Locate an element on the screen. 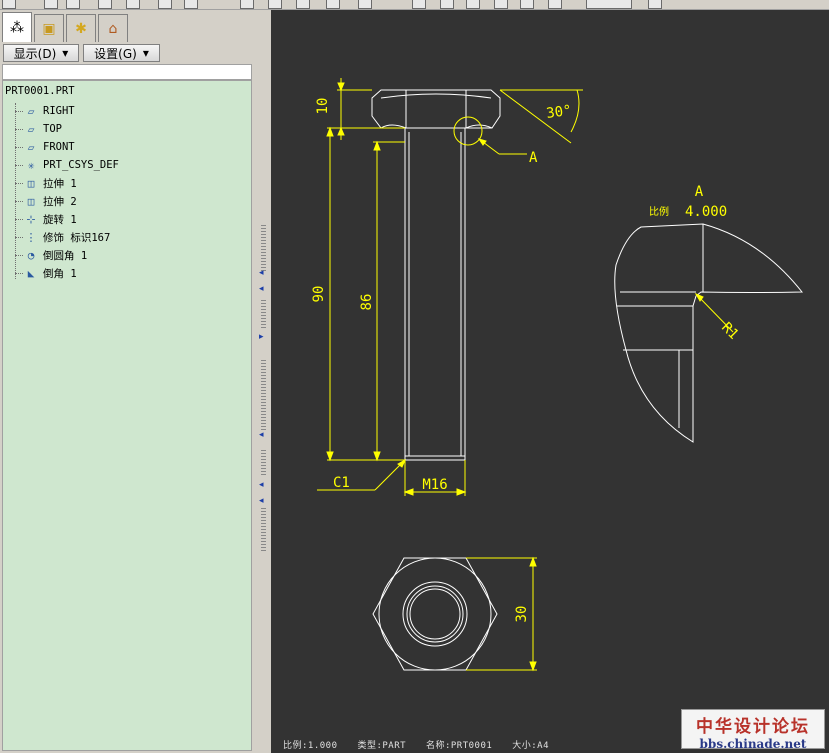 This screenshot has width=829, height=753. tab-connections: ⌂ is located at coordinates (113, 28).